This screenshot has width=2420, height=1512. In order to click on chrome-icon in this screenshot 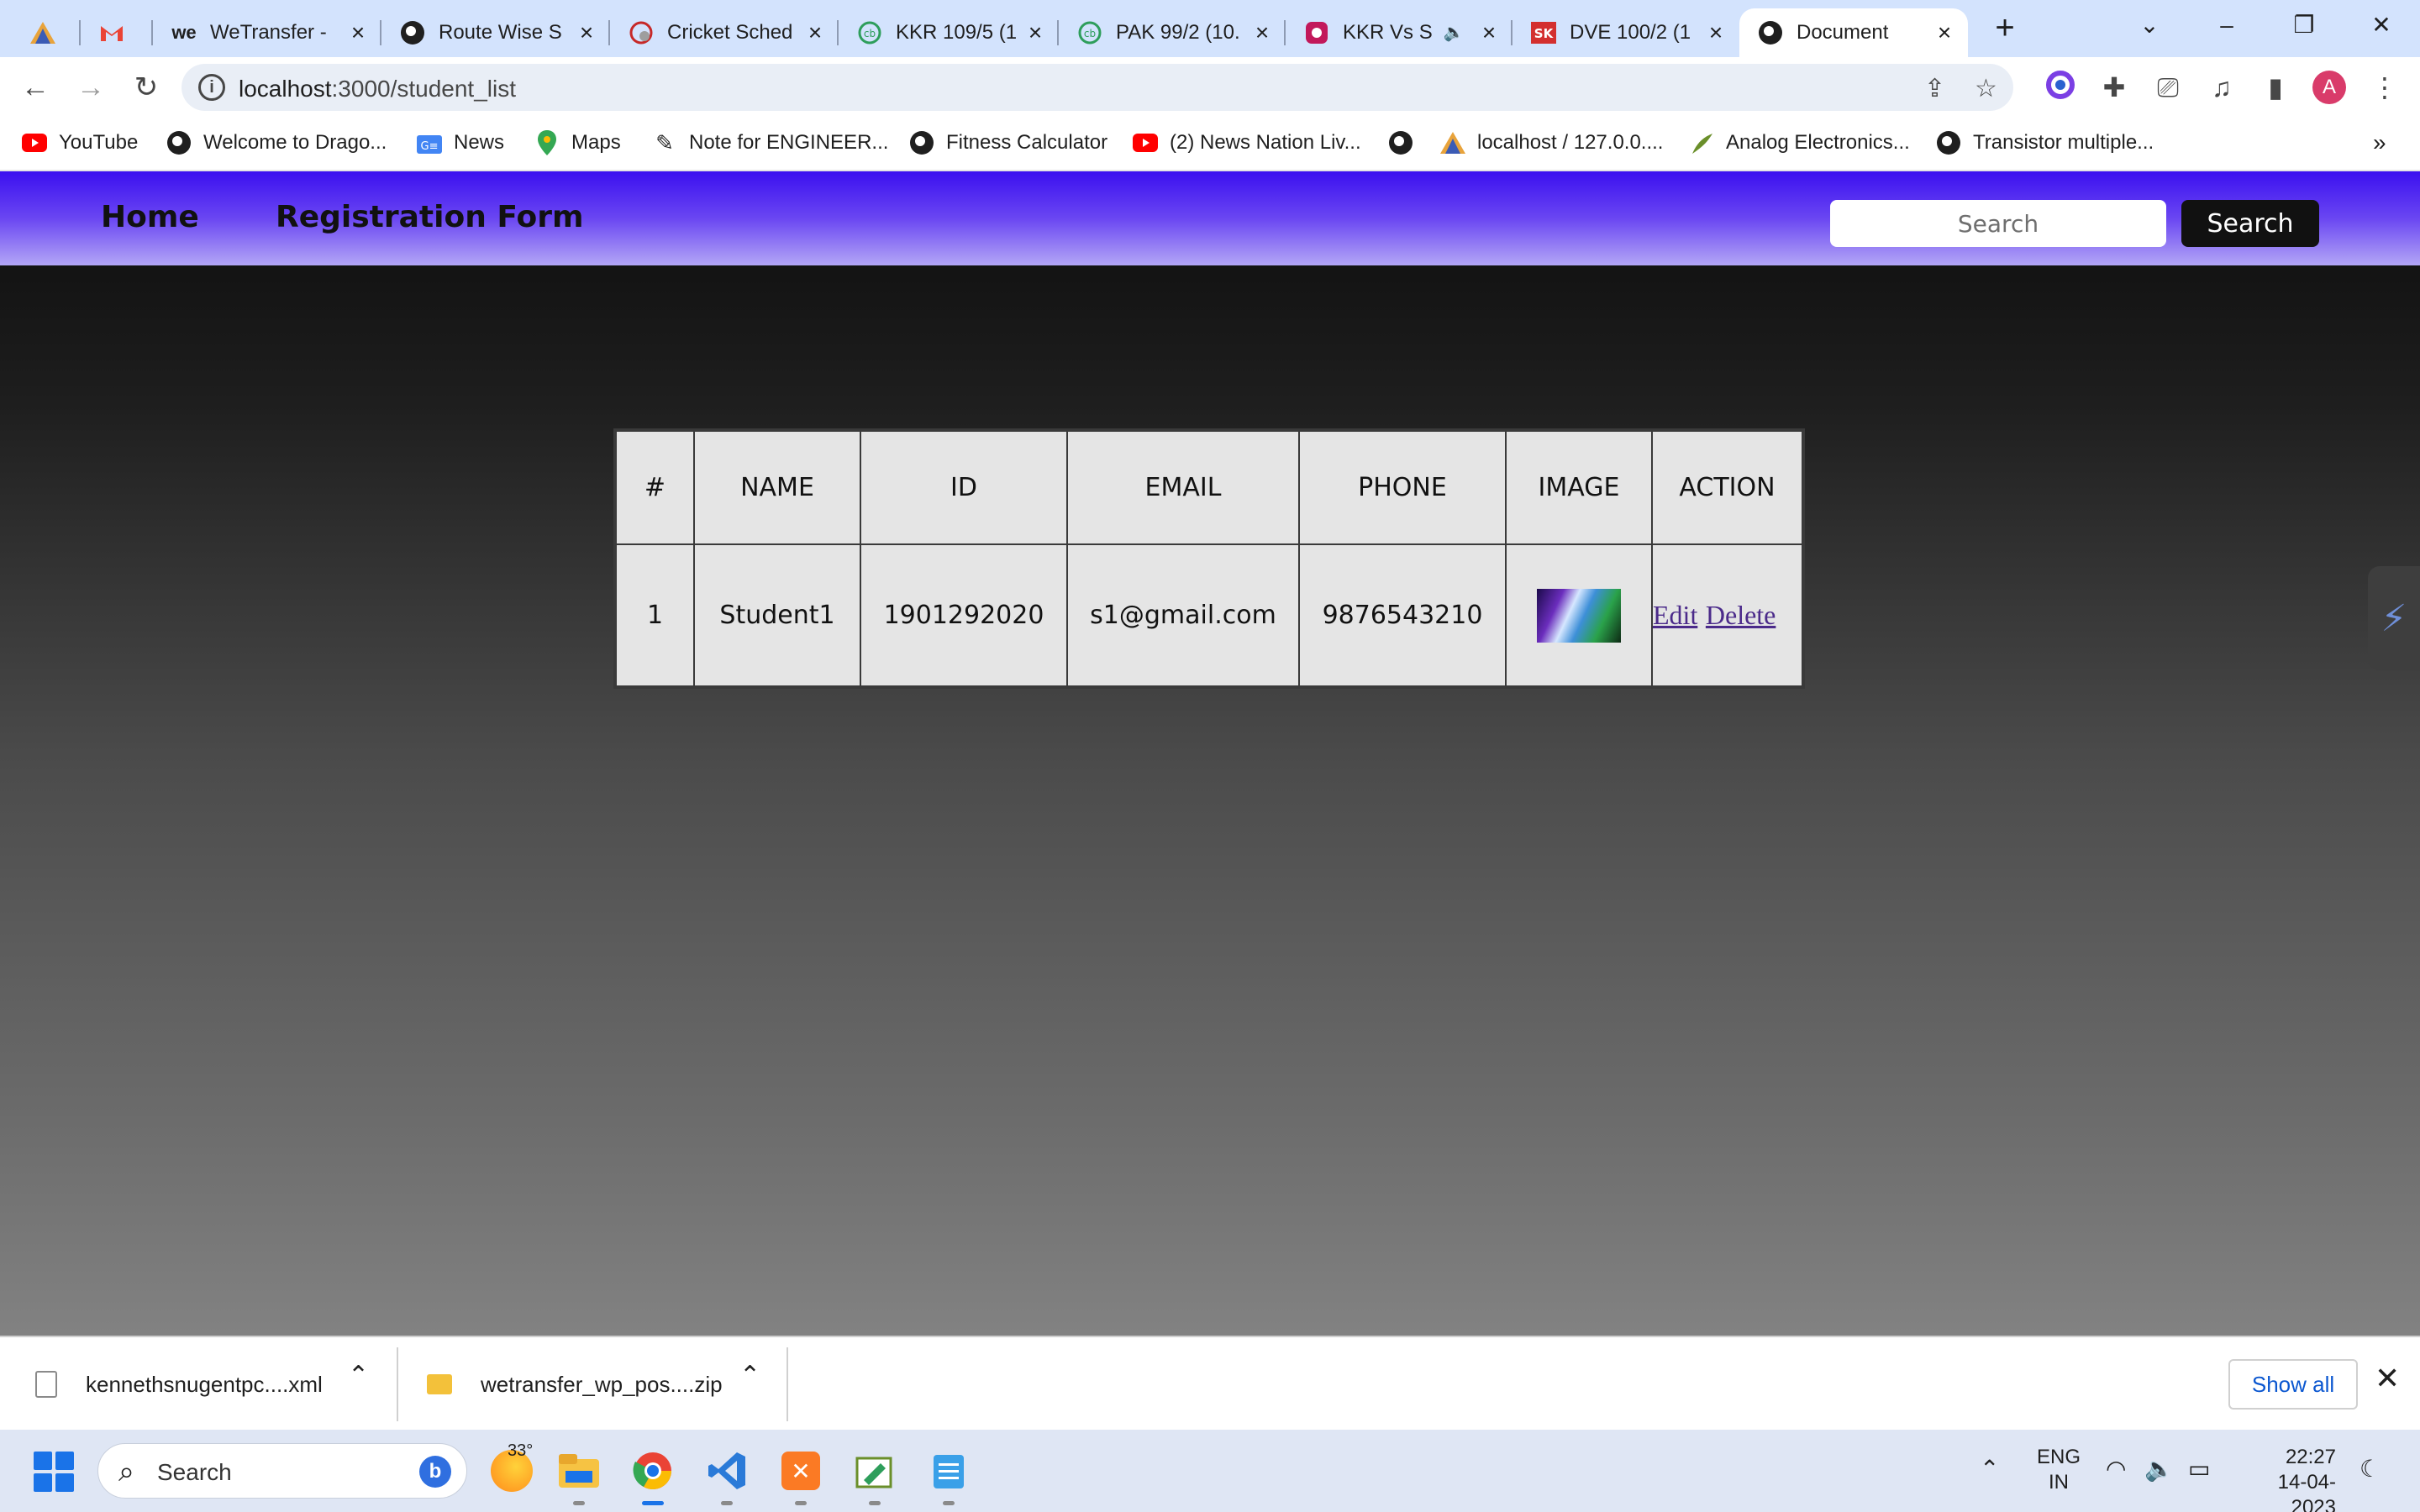, I will do `click(653, 1475)`.